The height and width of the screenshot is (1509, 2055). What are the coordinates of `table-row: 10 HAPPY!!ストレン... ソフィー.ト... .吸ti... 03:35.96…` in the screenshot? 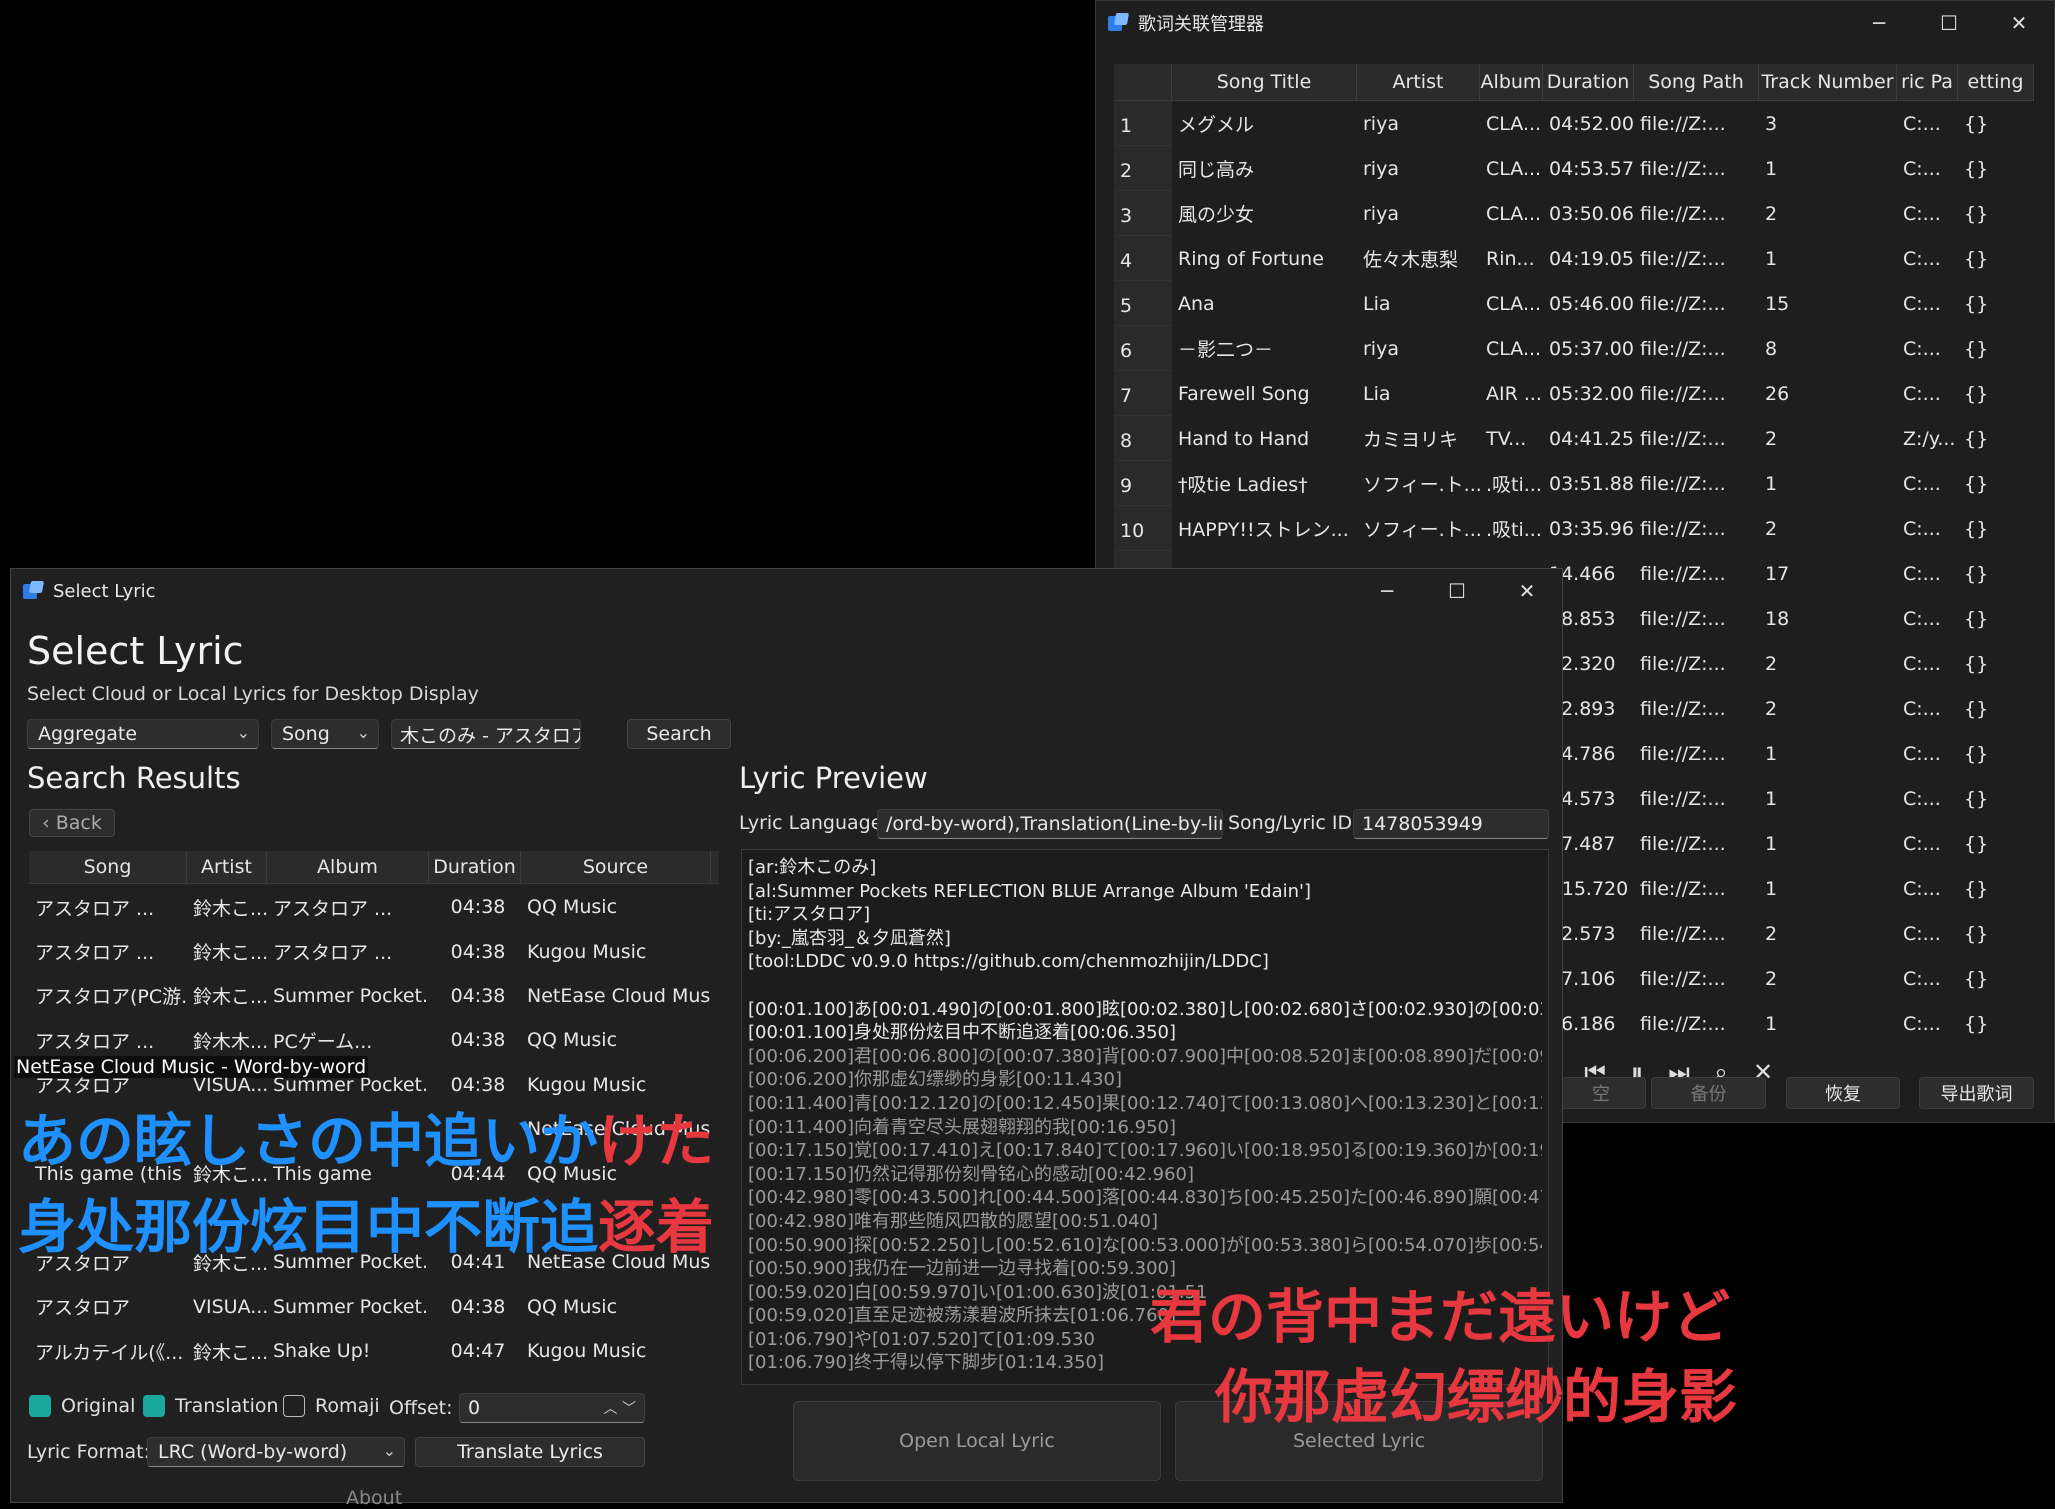 It's located at (1574, 528).